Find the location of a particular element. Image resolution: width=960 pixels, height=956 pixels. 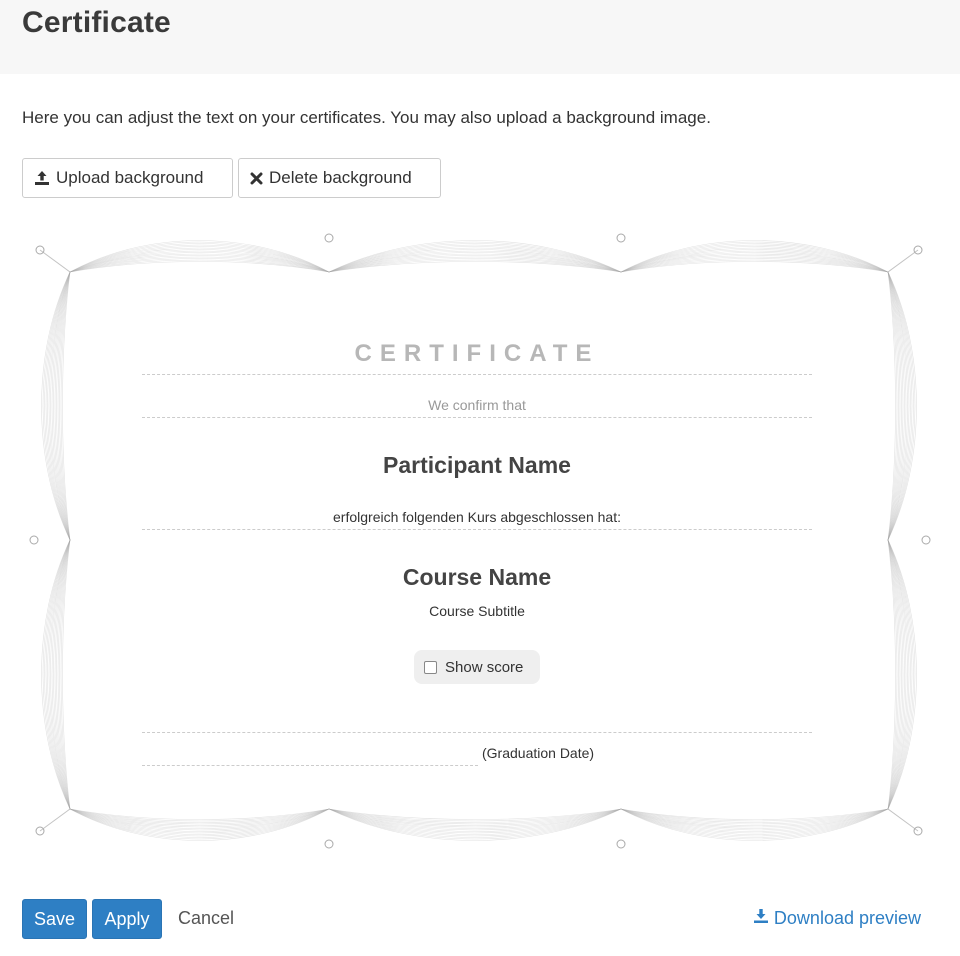

page-header: Certificate is located at coordinates (480, 37).